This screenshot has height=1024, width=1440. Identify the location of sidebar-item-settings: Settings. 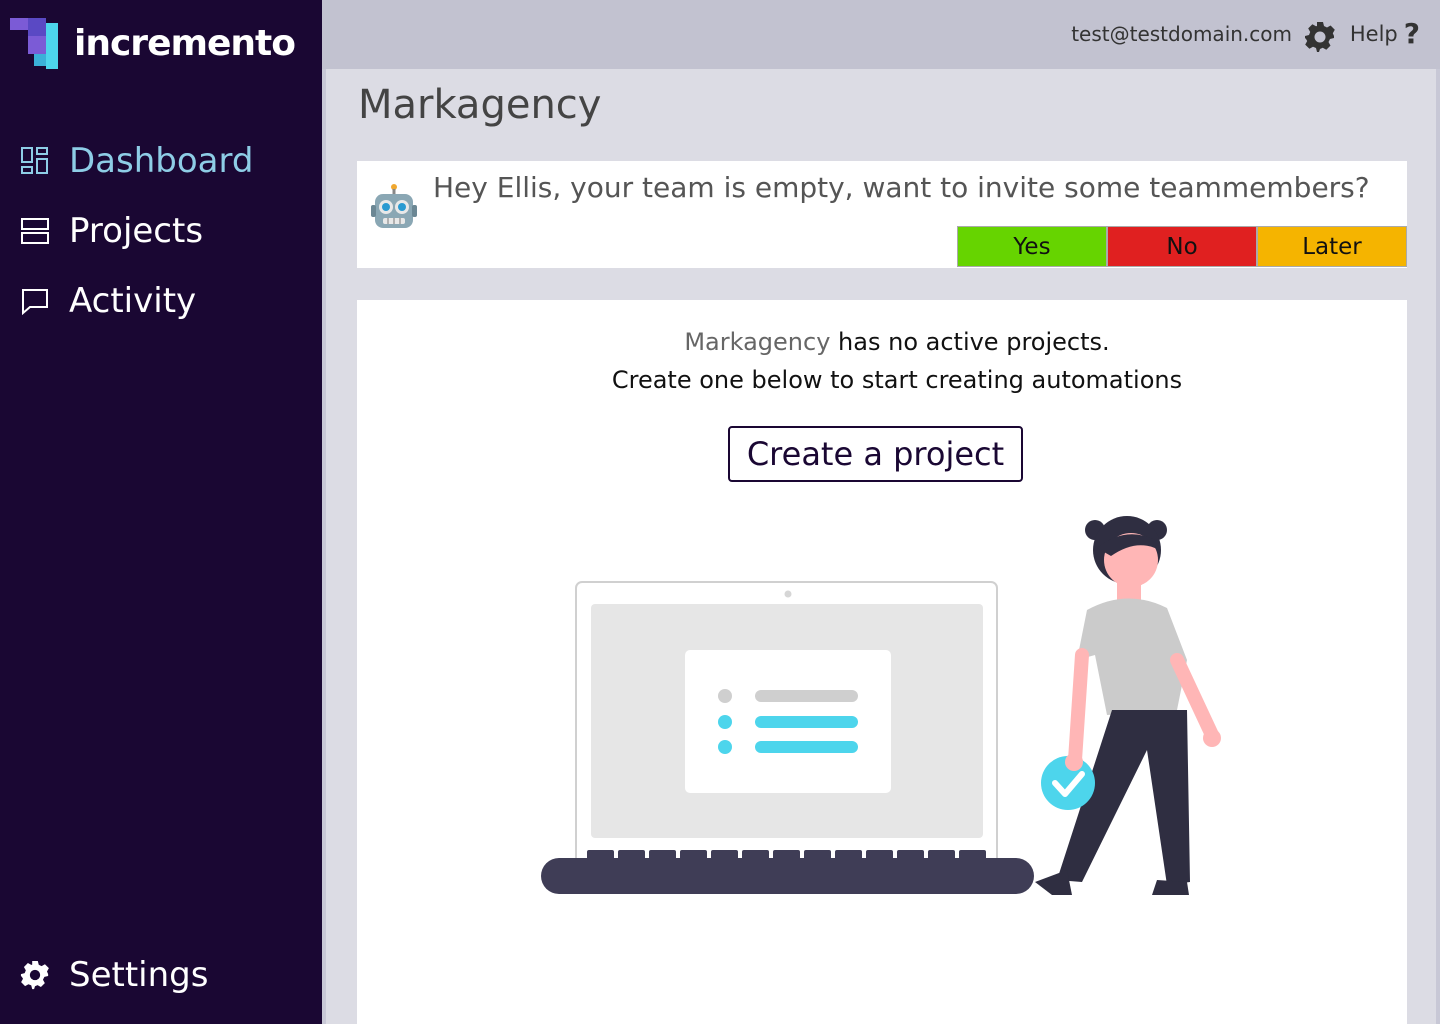
(114, 975).